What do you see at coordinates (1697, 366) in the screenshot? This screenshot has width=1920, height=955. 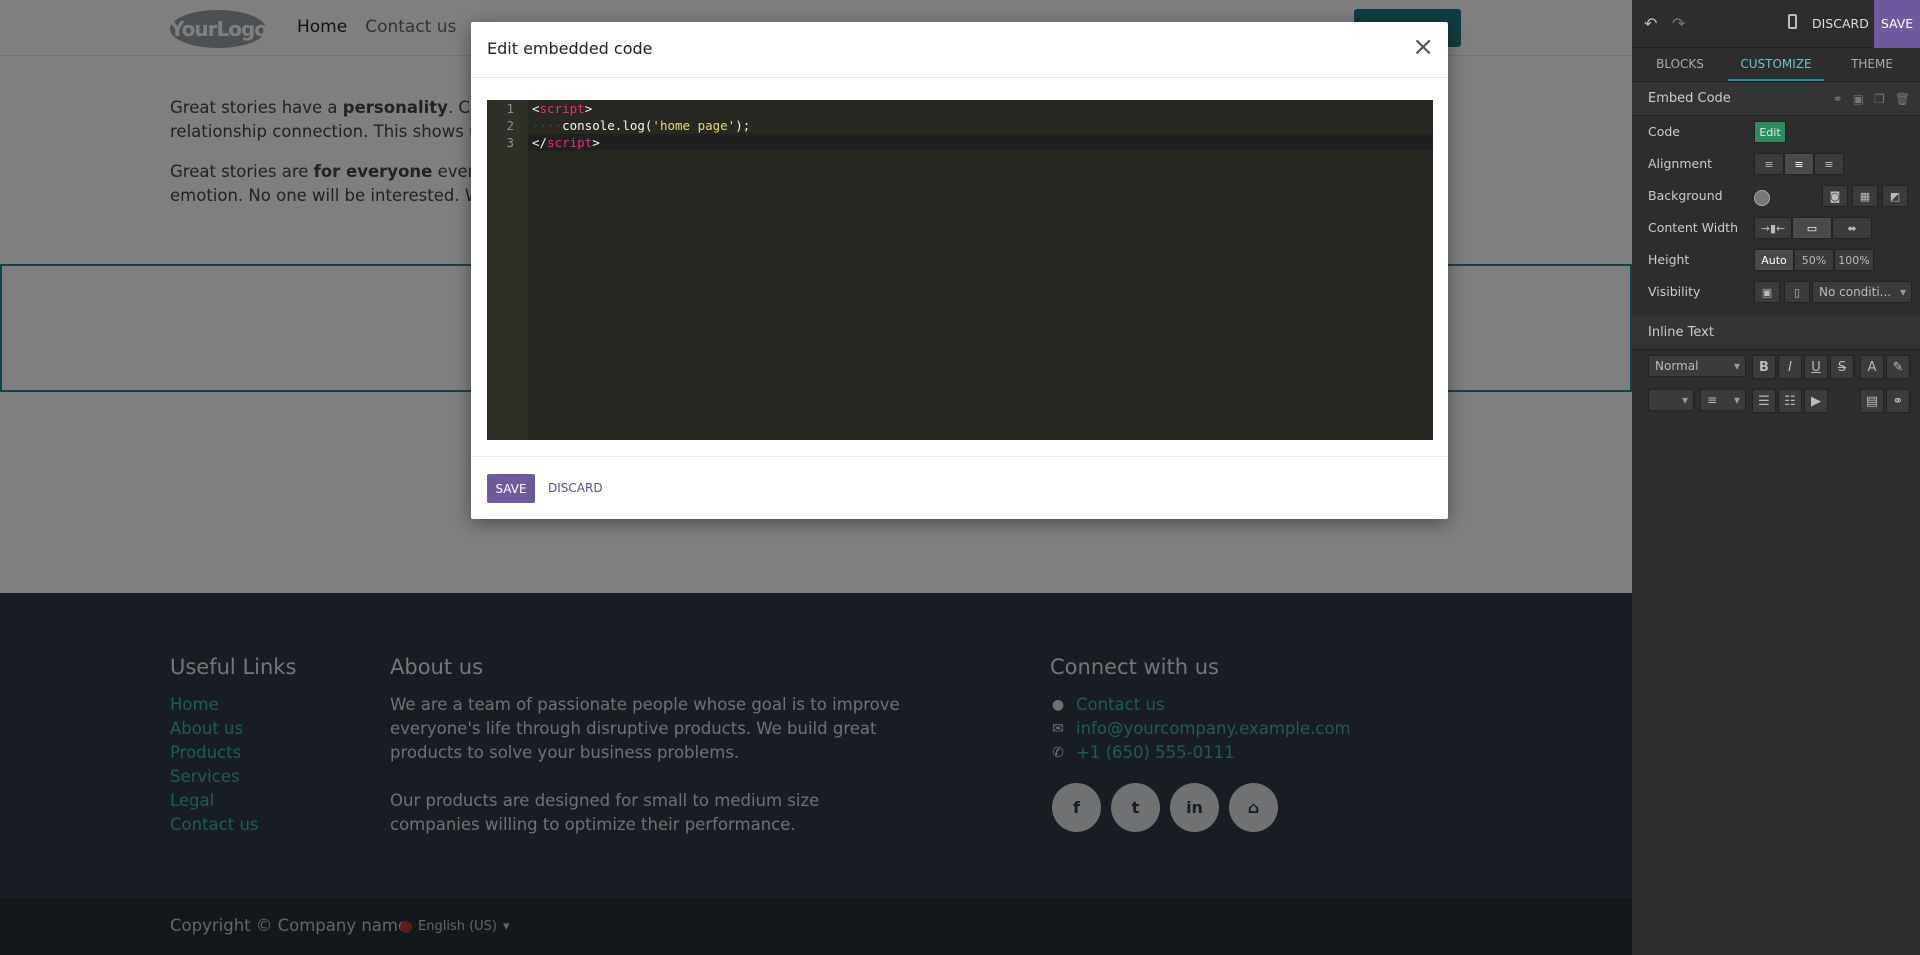 I see `text-style-select: Normal` at bounding box center [1697, 366].